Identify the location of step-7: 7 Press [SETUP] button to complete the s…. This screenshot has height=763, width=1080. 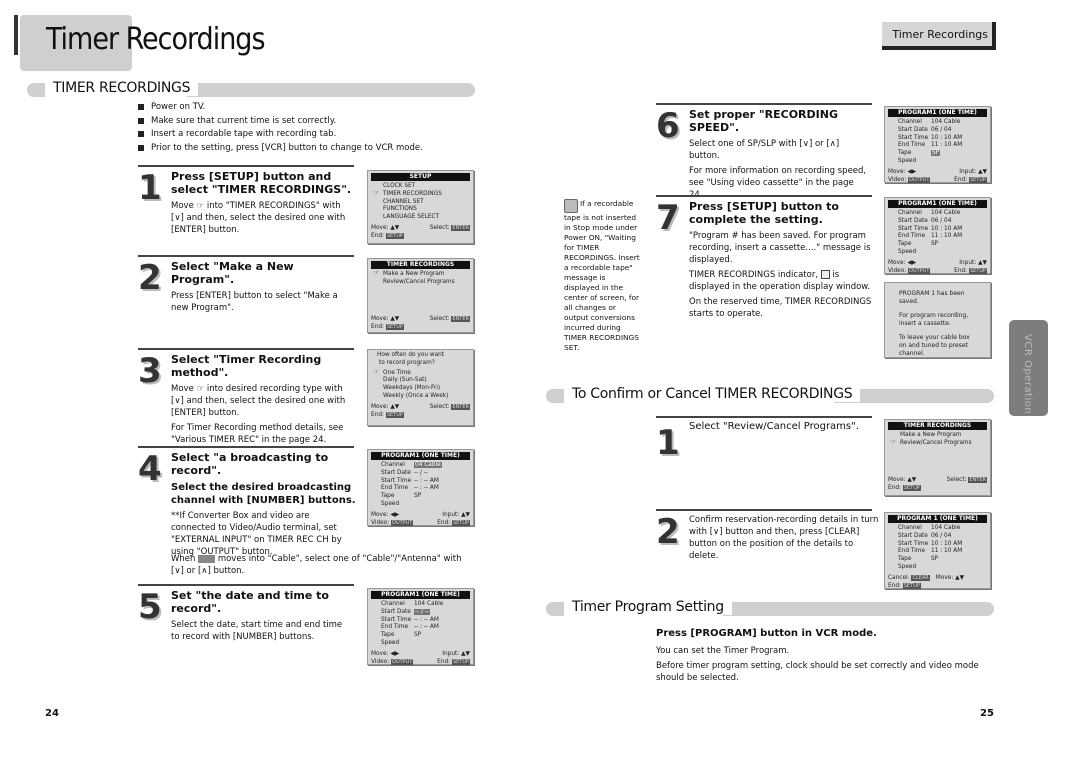
(764, 260).